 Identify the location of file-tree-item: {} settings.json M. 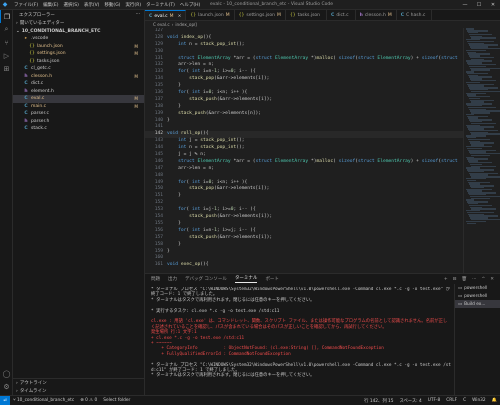
(78, 54).